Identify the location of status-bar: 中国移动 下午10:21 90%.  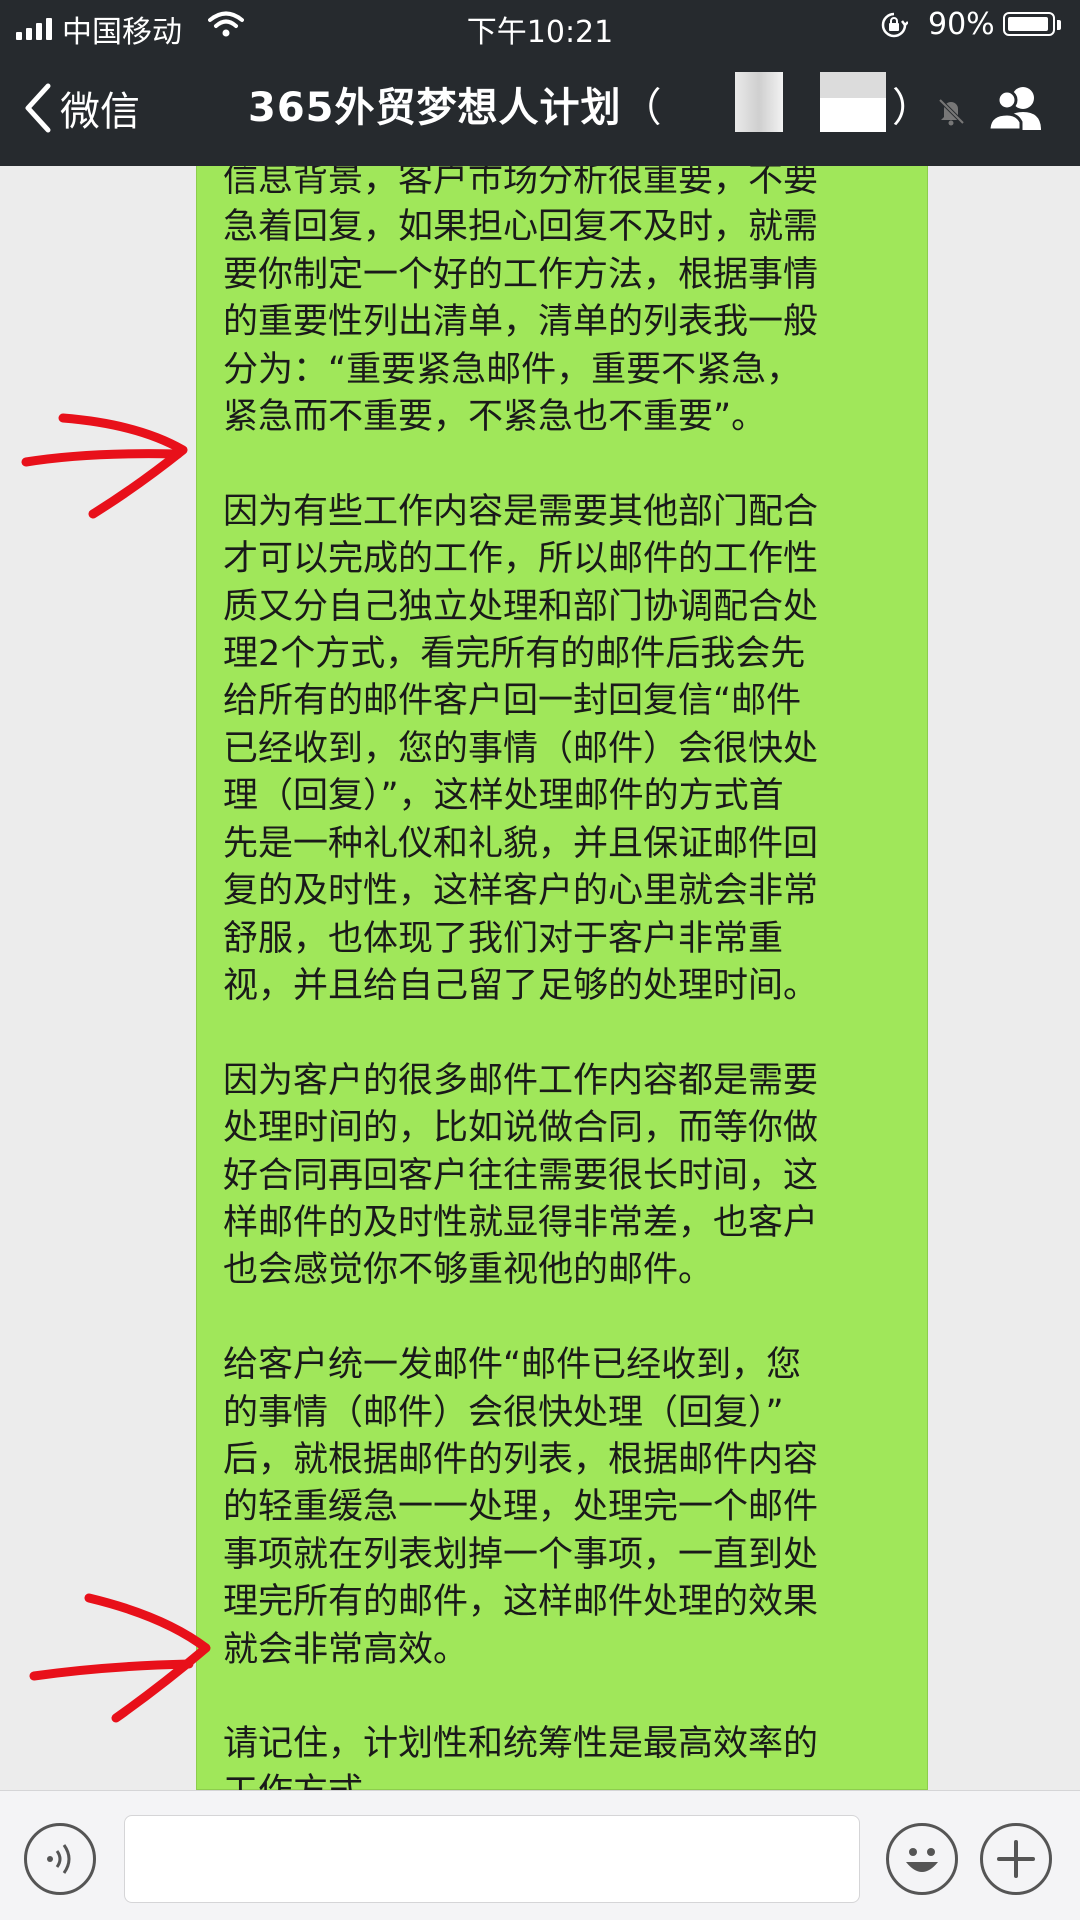
(540, 26).